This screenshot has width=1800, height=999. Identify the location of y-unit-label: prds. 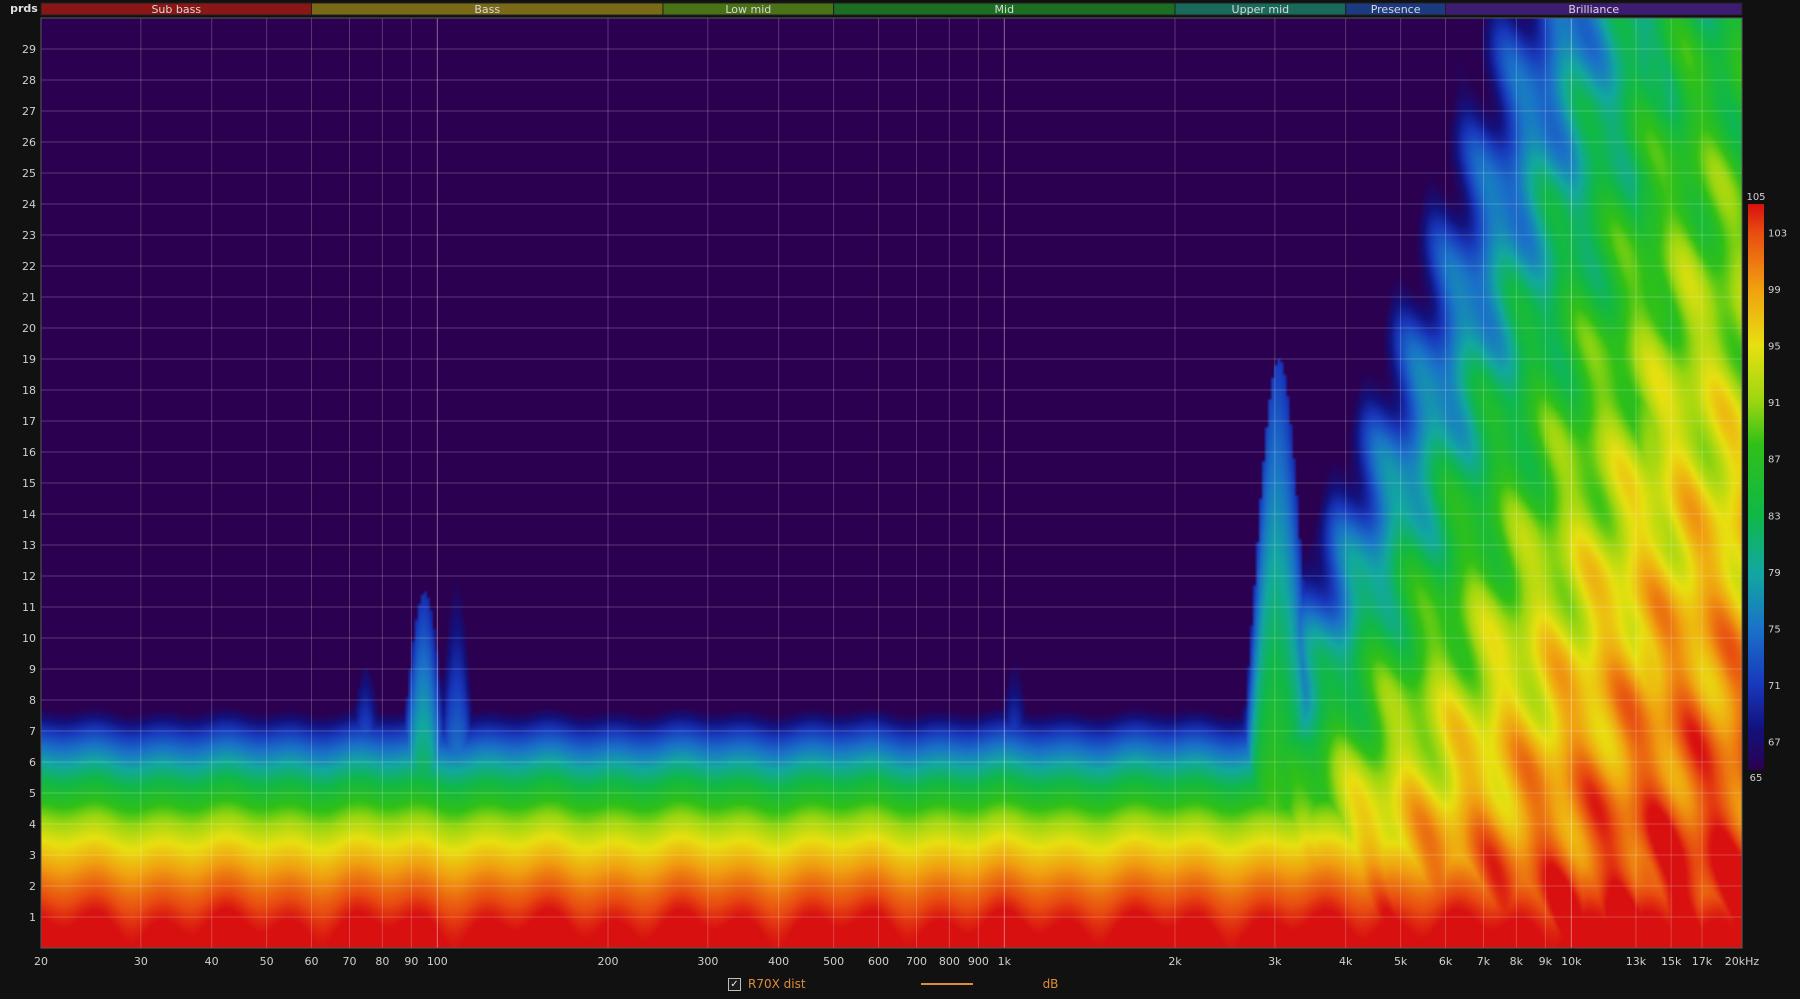
(24, 8).